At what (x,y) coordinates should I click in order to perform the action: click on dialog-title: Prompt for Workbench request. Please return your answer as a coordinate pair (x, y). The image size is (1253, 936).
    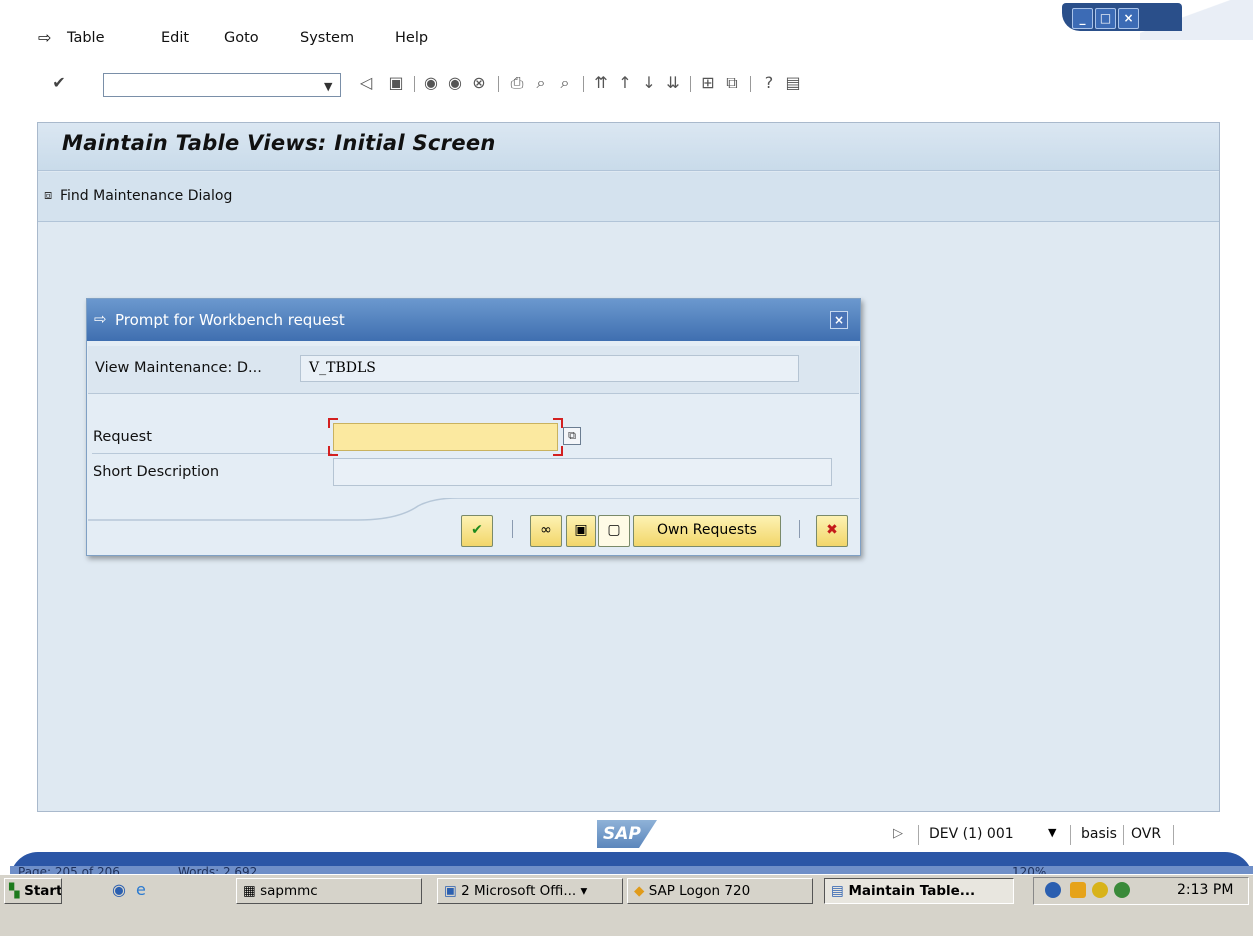
    Looking at the image, I should click on (230, 320).